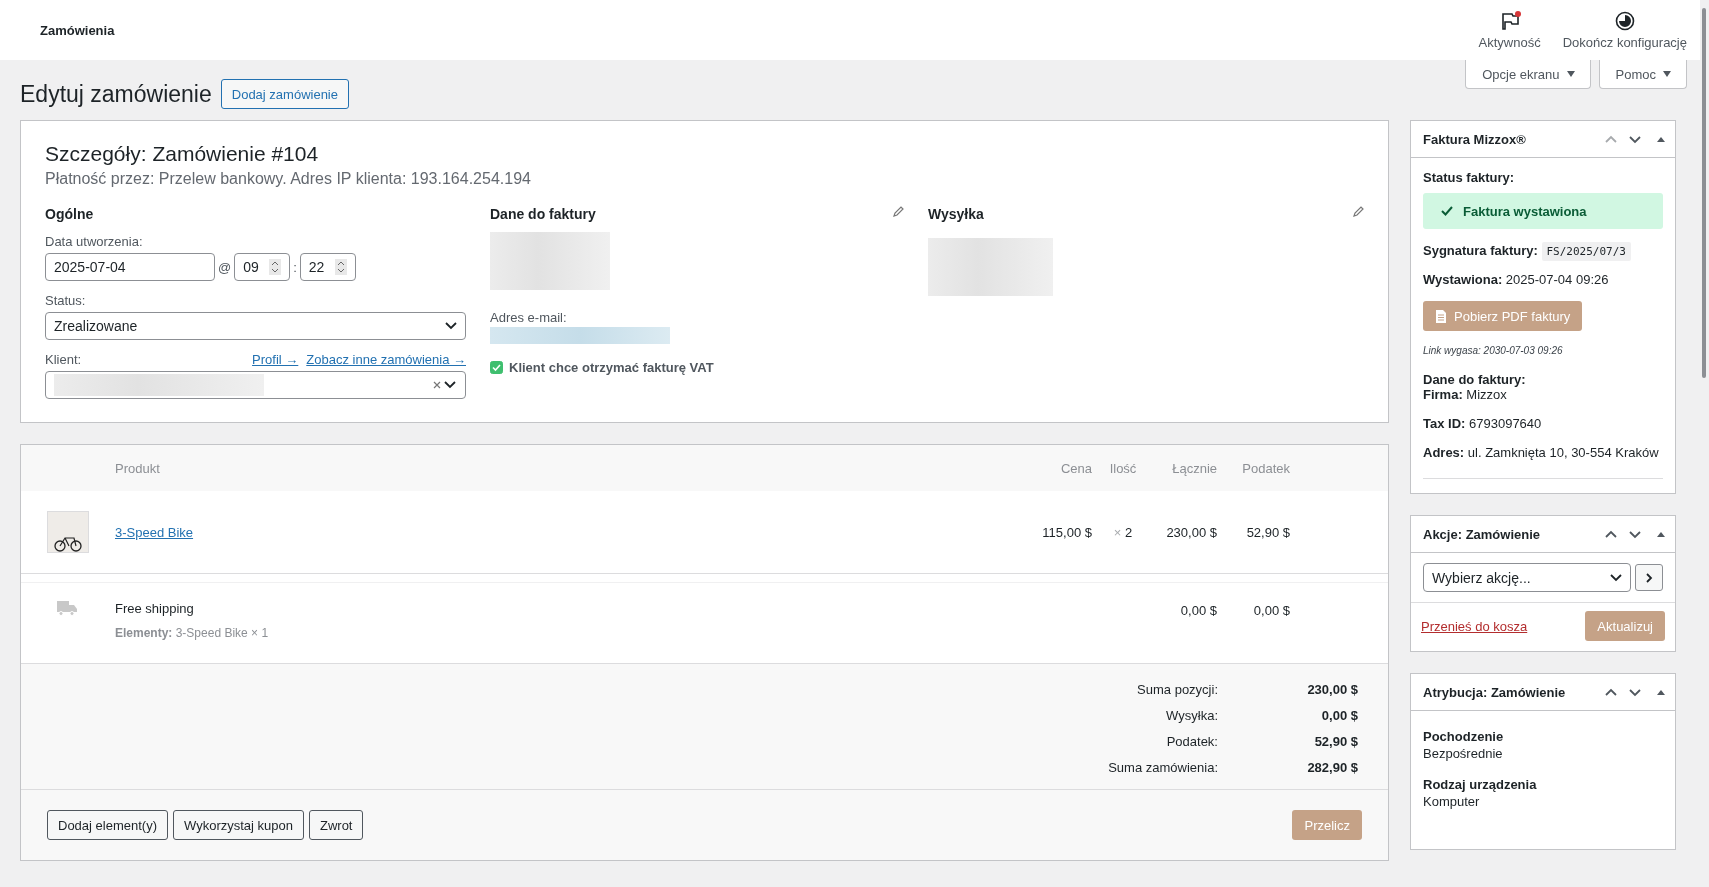 The height and width of the screenshot is (887, 1709). I want to click on checkbox-label: Klient chce otrzymać fakturę VAT, so click(611, 367).